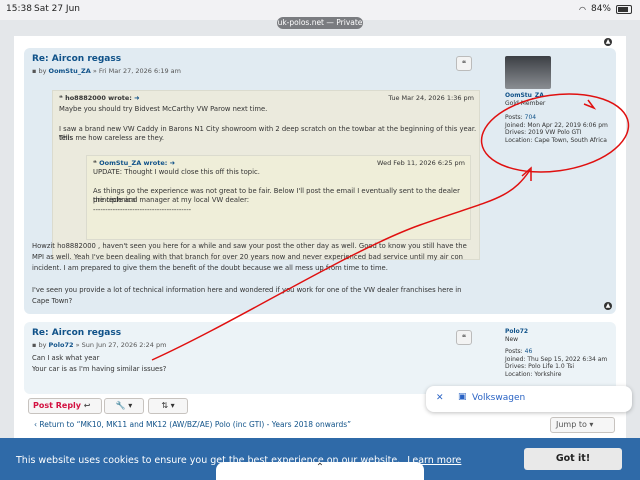 The image size is (640, 480). I want to click on annotation-ellipse, so click(555, 133).